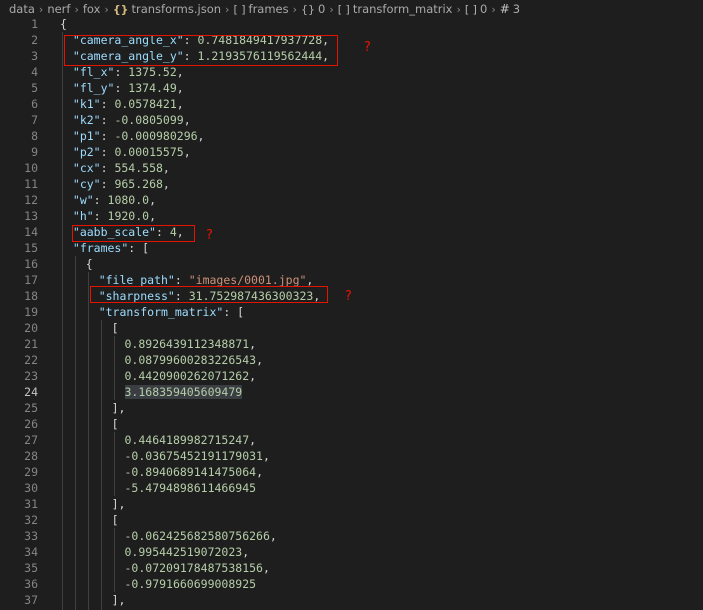 This screenshot has height=610, width=703. I want to click on json-number: 0.995442519072023, so click(183, 552).